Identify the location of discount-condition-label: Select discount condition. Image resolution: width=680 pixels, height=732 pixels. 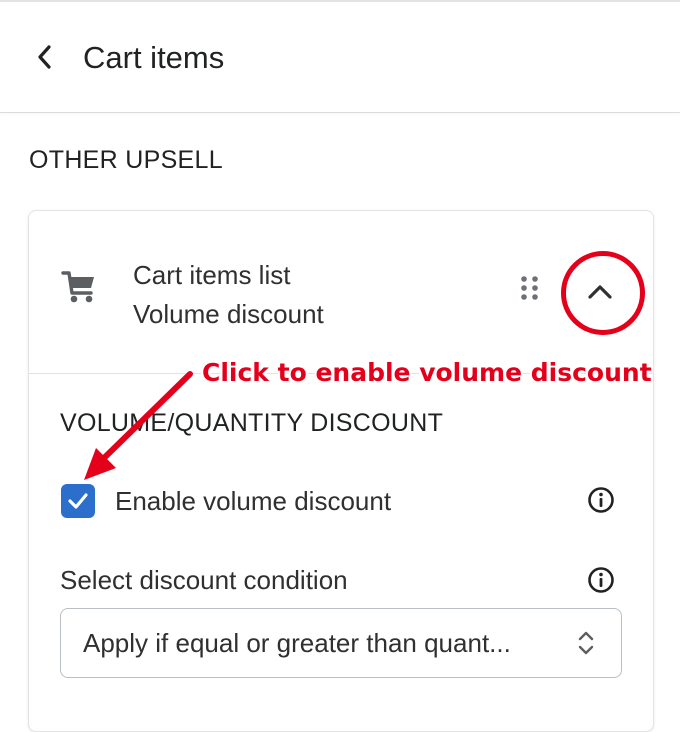
(204, 580).